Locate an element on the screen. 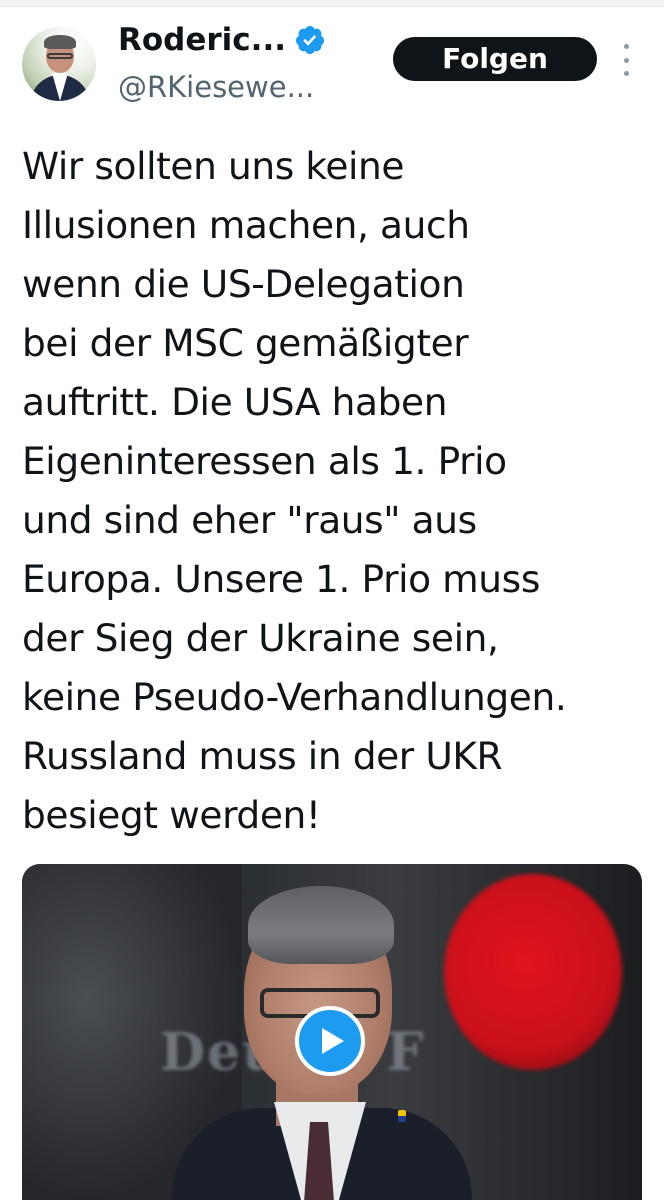 This screenshot has height=1200, width=664. avatar-hair is located at coordinates (60, 42).